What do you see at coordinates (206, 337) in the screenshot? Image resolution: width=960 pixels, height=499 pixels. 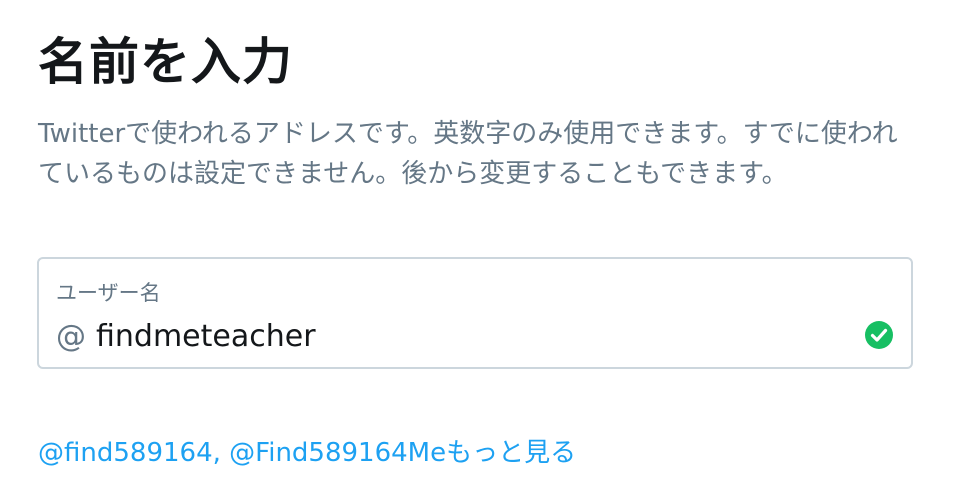 I see `username-input: findmeteacher` at bounding box center [206, 337].